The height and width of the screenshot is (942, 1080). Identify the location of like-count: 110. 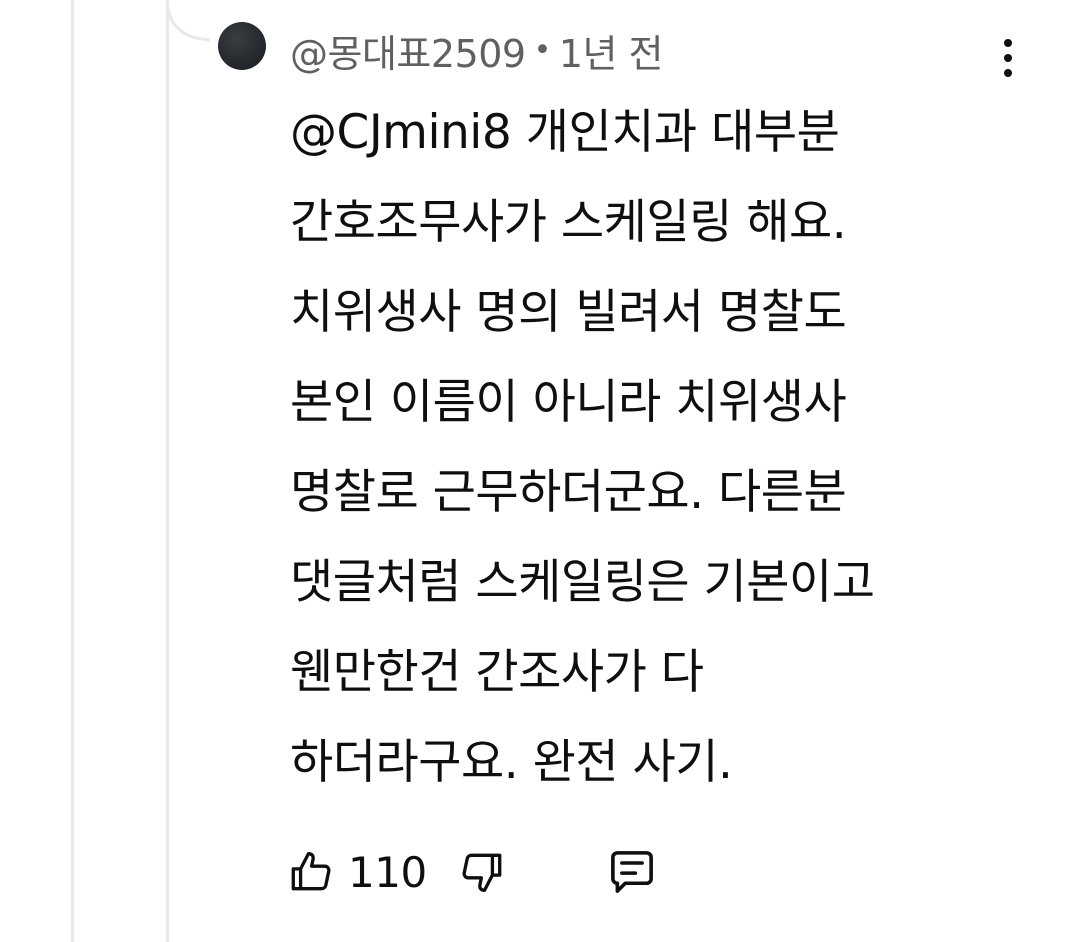
(387, 872).